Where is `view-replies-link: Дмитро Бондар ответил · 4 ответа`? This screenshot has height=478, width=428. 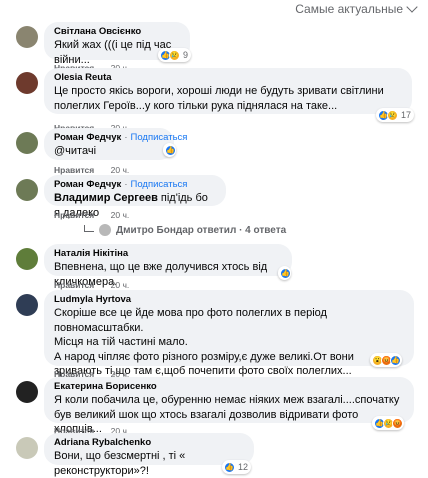 view-replies-link: Дмитро Бондар ответил · 4 ответа is located at coordinates (185, 230).